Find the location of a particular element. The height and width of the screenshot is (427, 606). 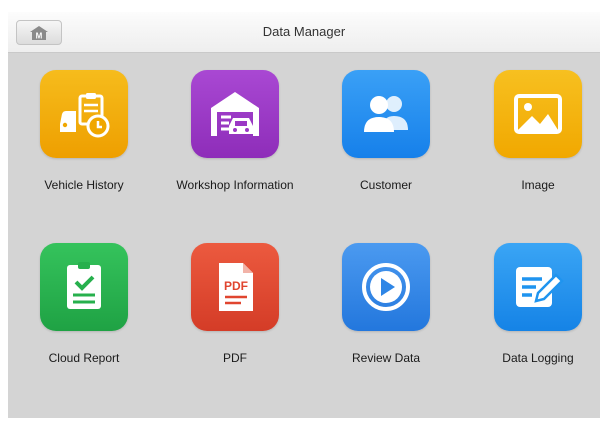

vehicle-history-icon is located at coordinates (84, 114).